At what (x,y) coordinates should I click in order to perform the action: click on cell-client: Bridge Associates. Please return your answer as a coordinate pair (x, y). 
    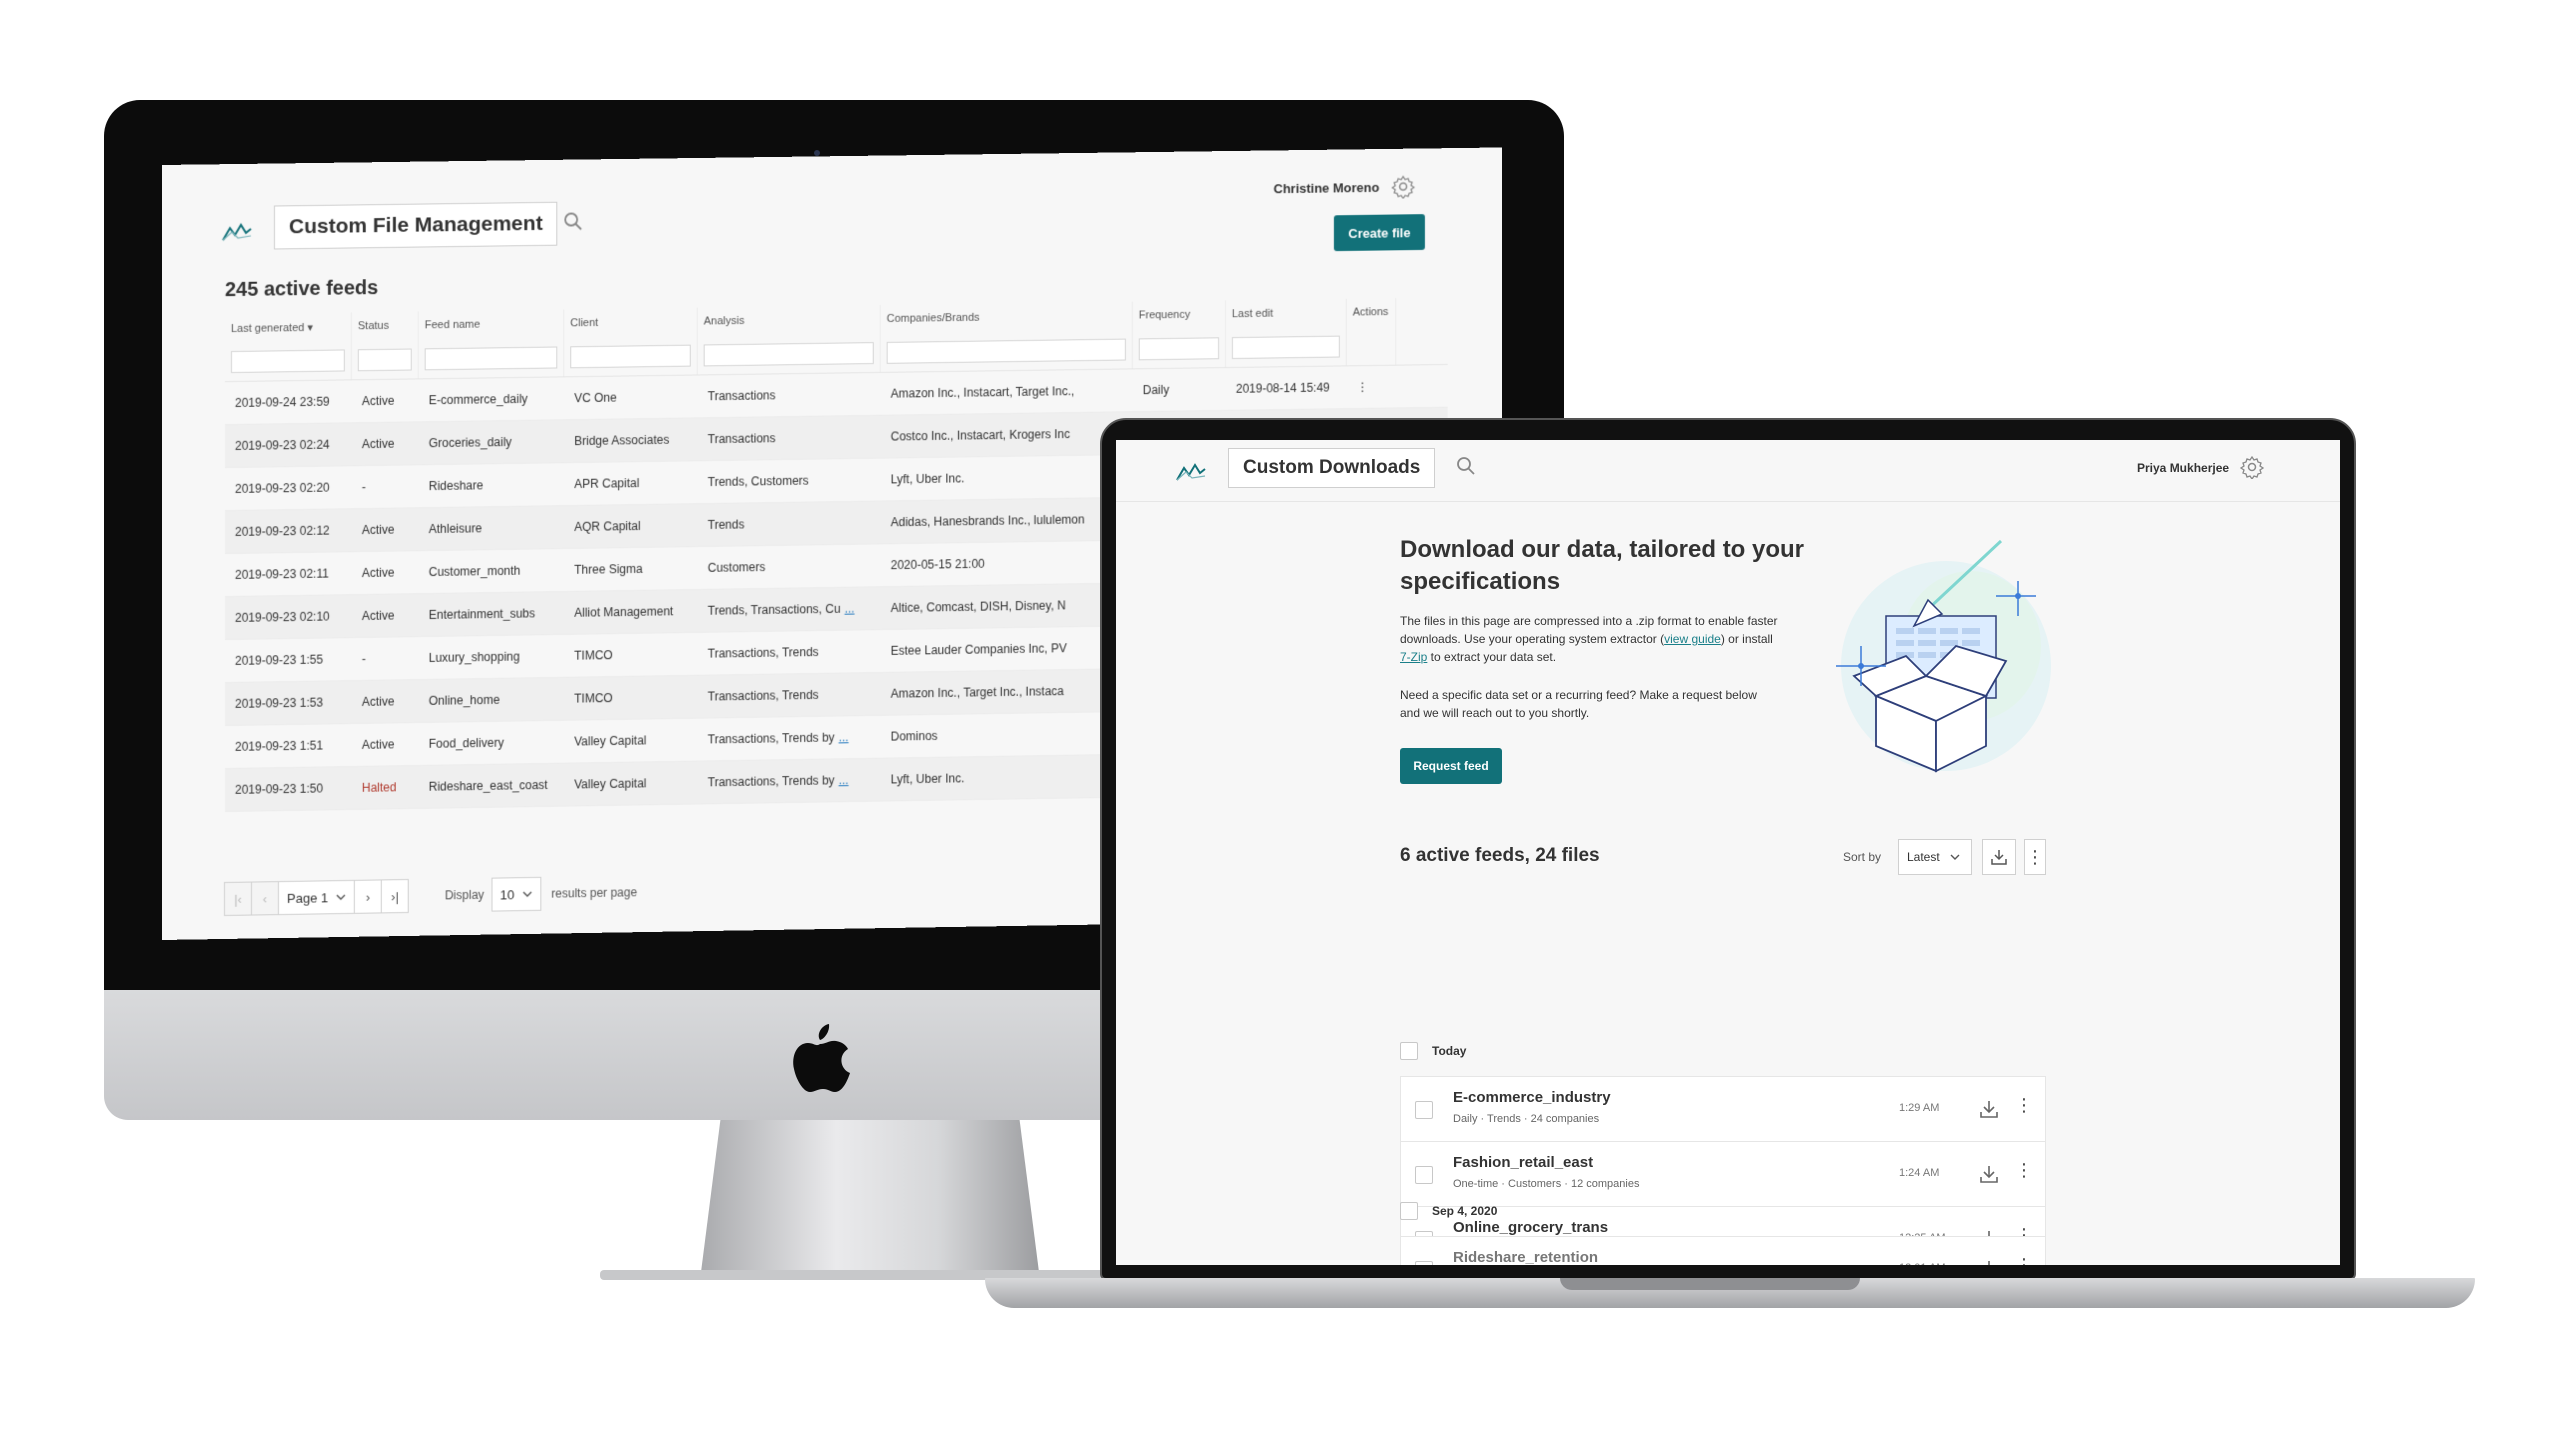
    Looking at the image, I should click on (630, 440).